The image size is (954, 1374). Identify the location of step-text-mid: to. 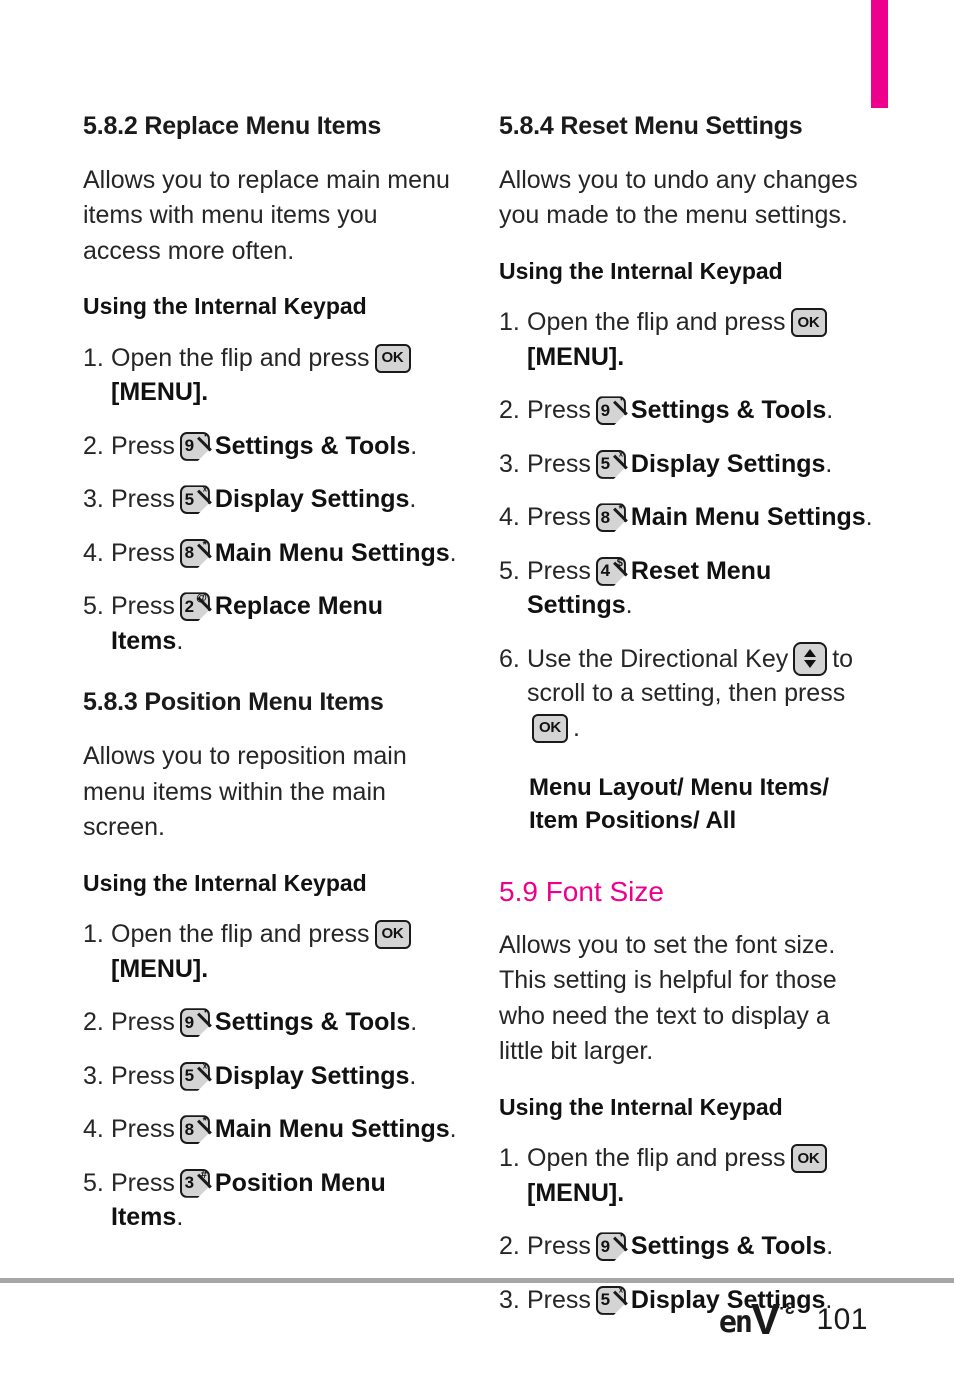
(843, 658).